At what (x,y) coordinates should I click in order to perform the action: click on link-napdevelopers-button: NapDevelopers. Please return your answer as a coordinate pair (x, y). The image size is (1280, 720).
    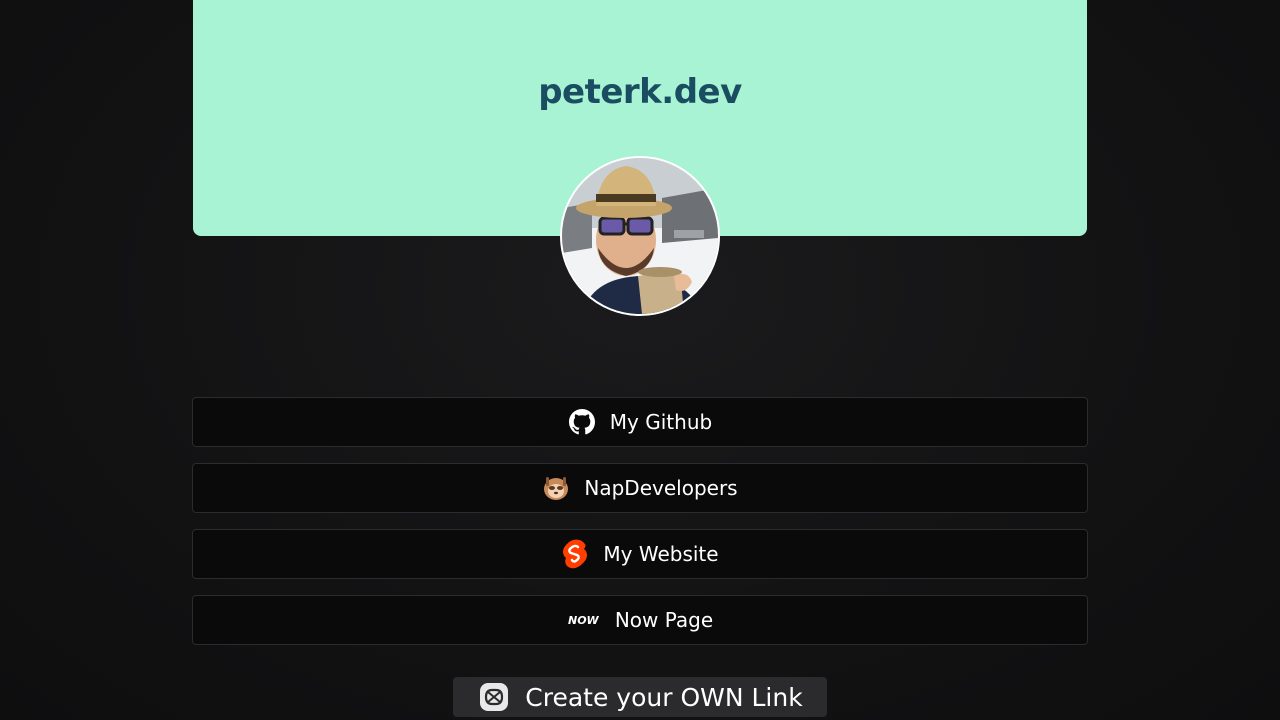
    Looking at the image, I should click on (640, 488).